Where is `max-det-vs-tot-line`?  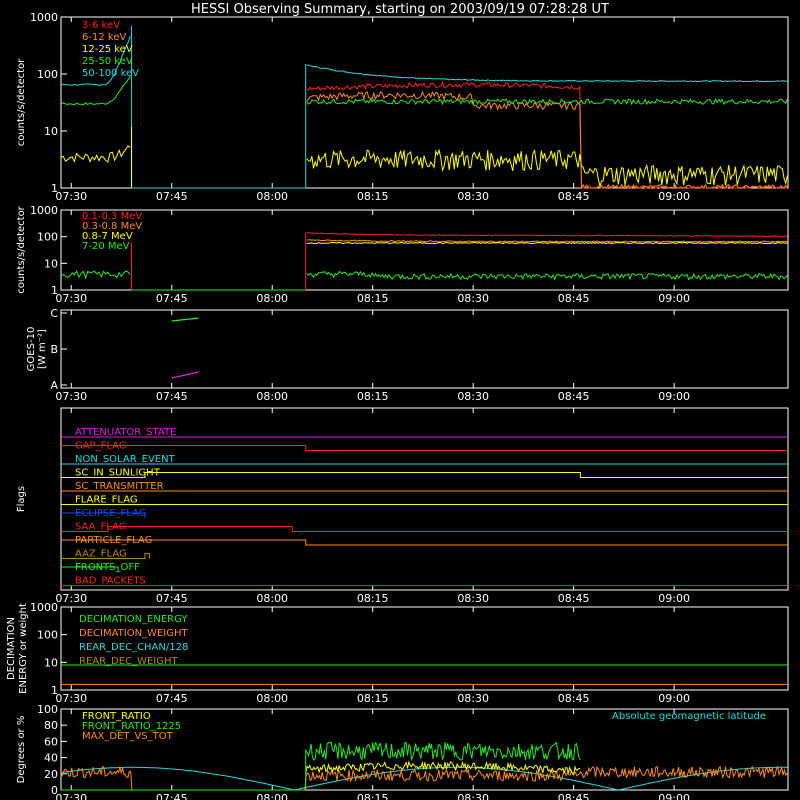 max-det-vs-tot-line is located at coordinates (424, 778).